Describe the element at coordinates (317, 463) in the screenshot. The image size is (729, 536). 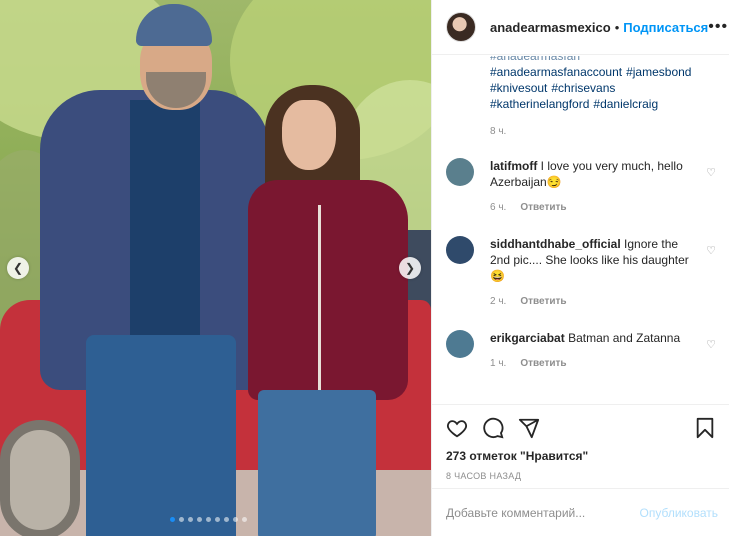
I see `woman-jeans` at that location.